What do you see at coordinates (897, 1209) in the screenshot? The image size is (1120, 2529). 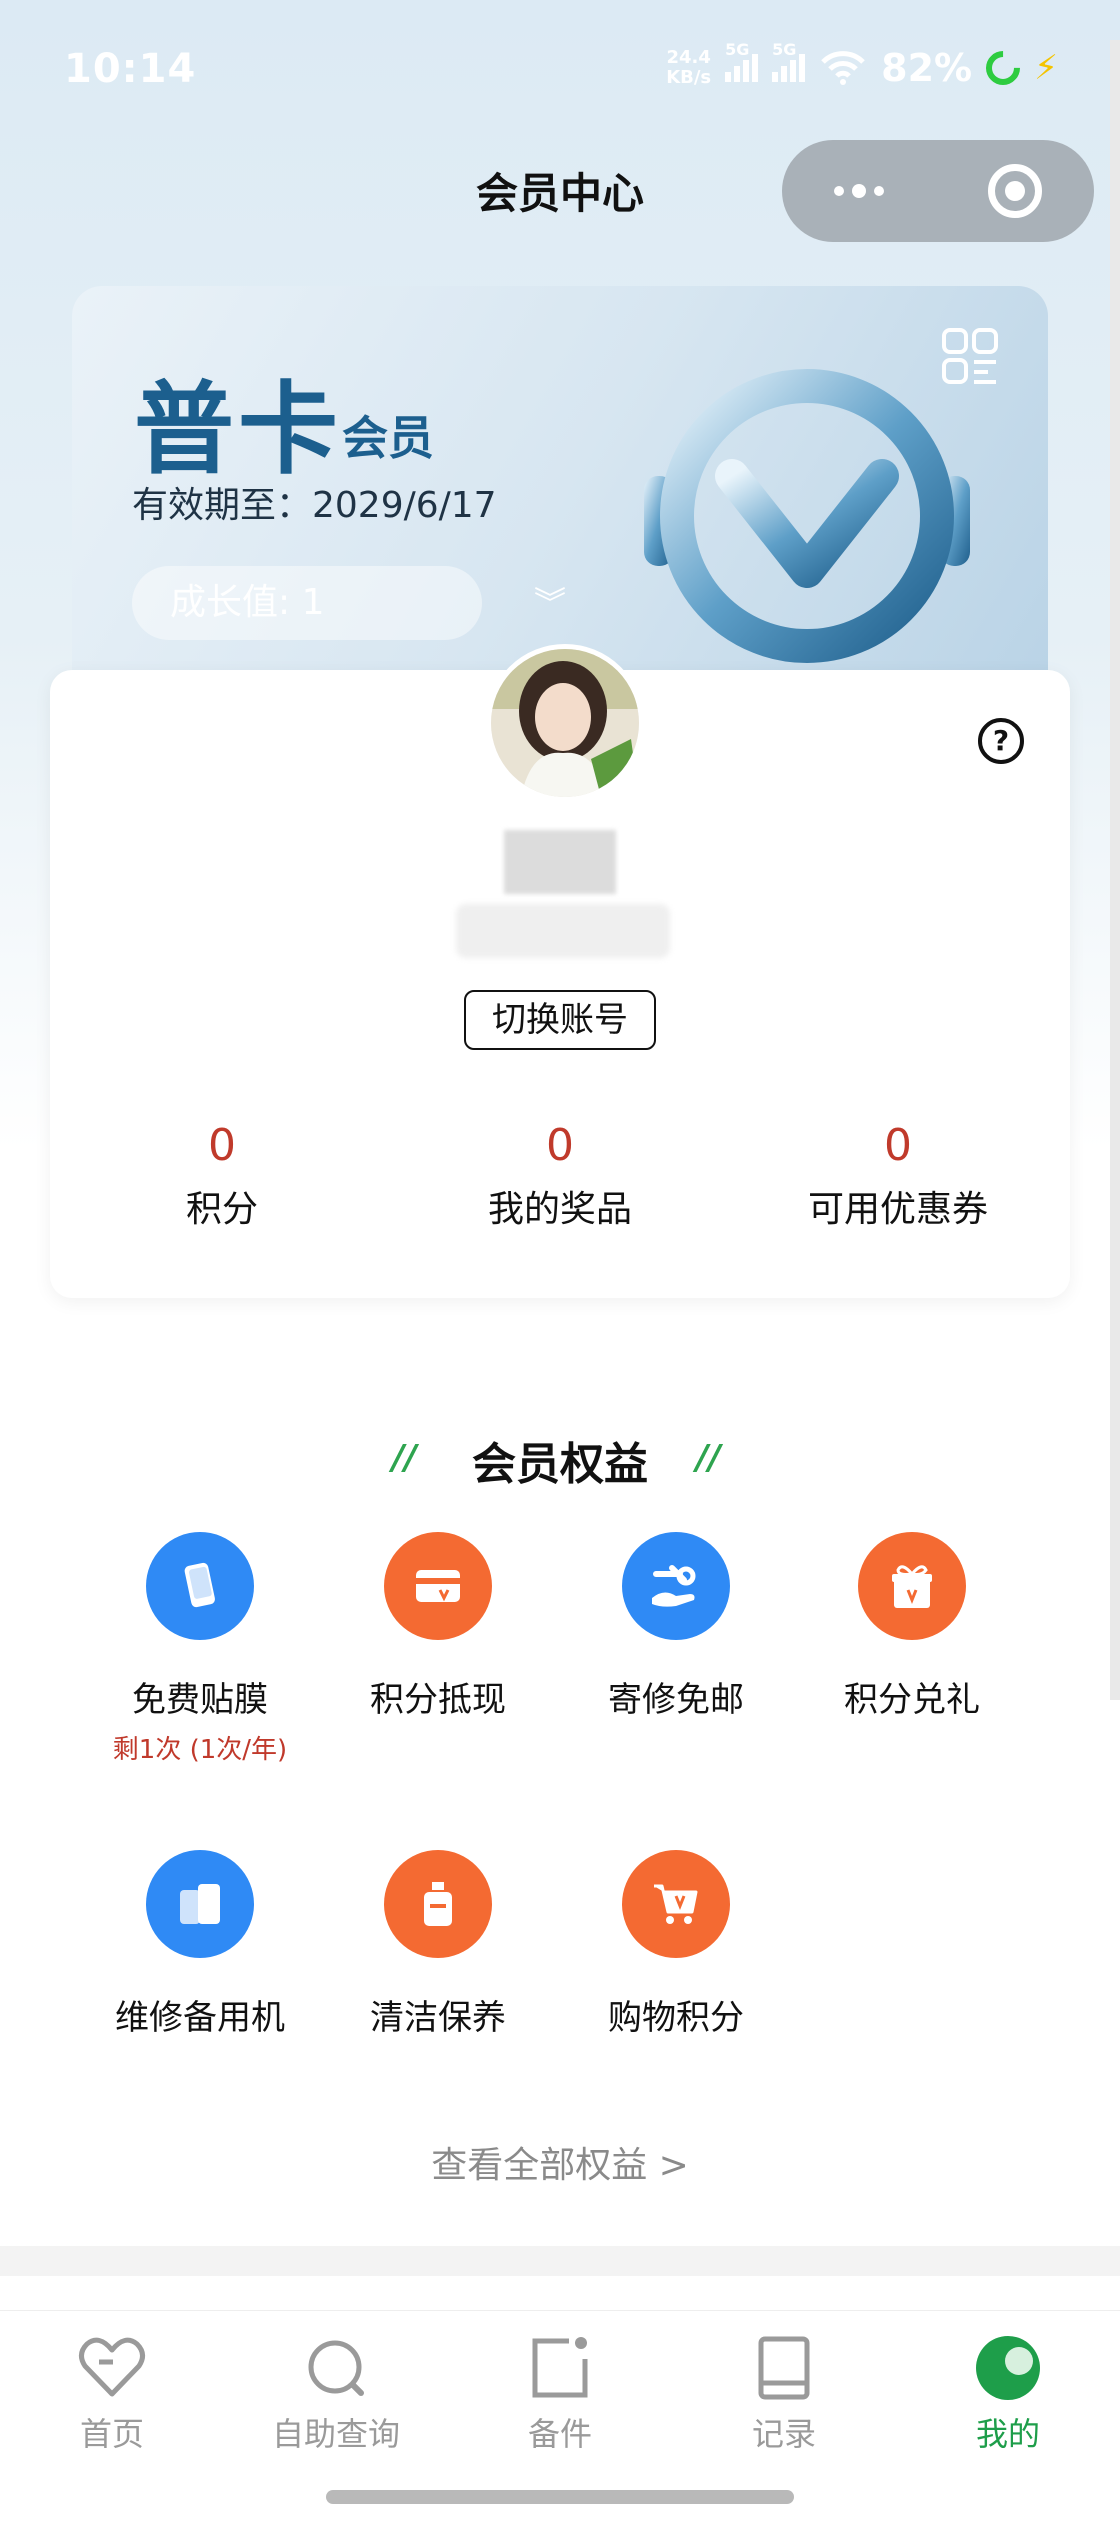 I see `stat-label: 可用优惠券` at bounding box center [897, 1209].